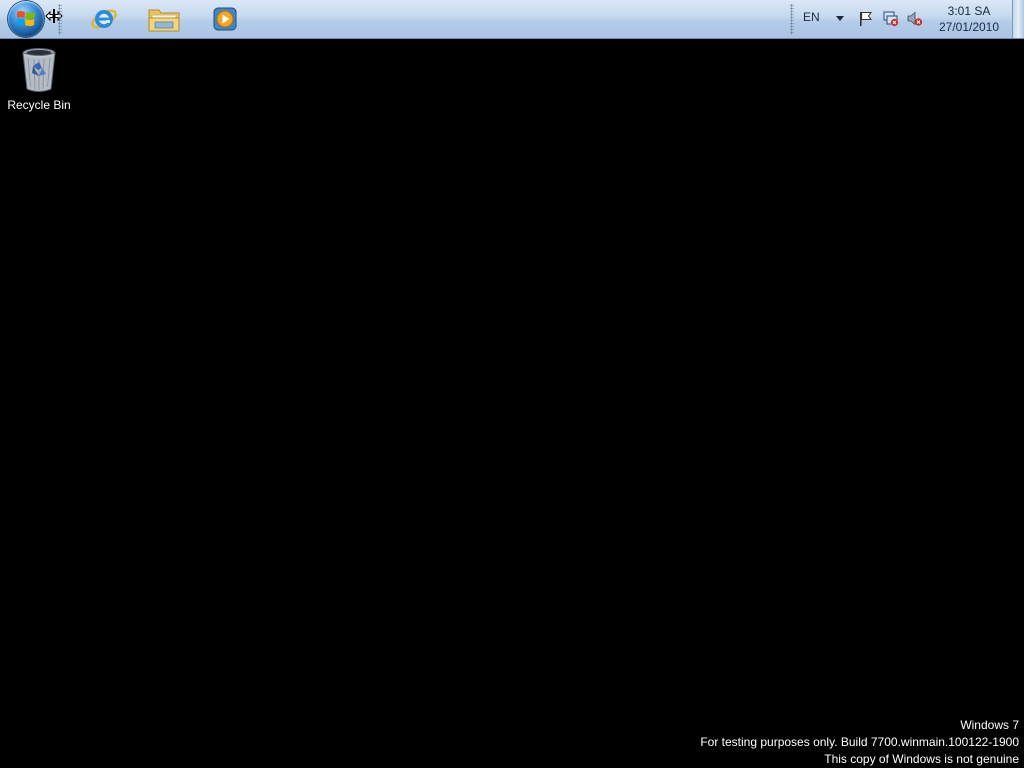 The height and width of the screenshot is (768, 1024). I want to click on show-desktop-button, so click(1018, 19).